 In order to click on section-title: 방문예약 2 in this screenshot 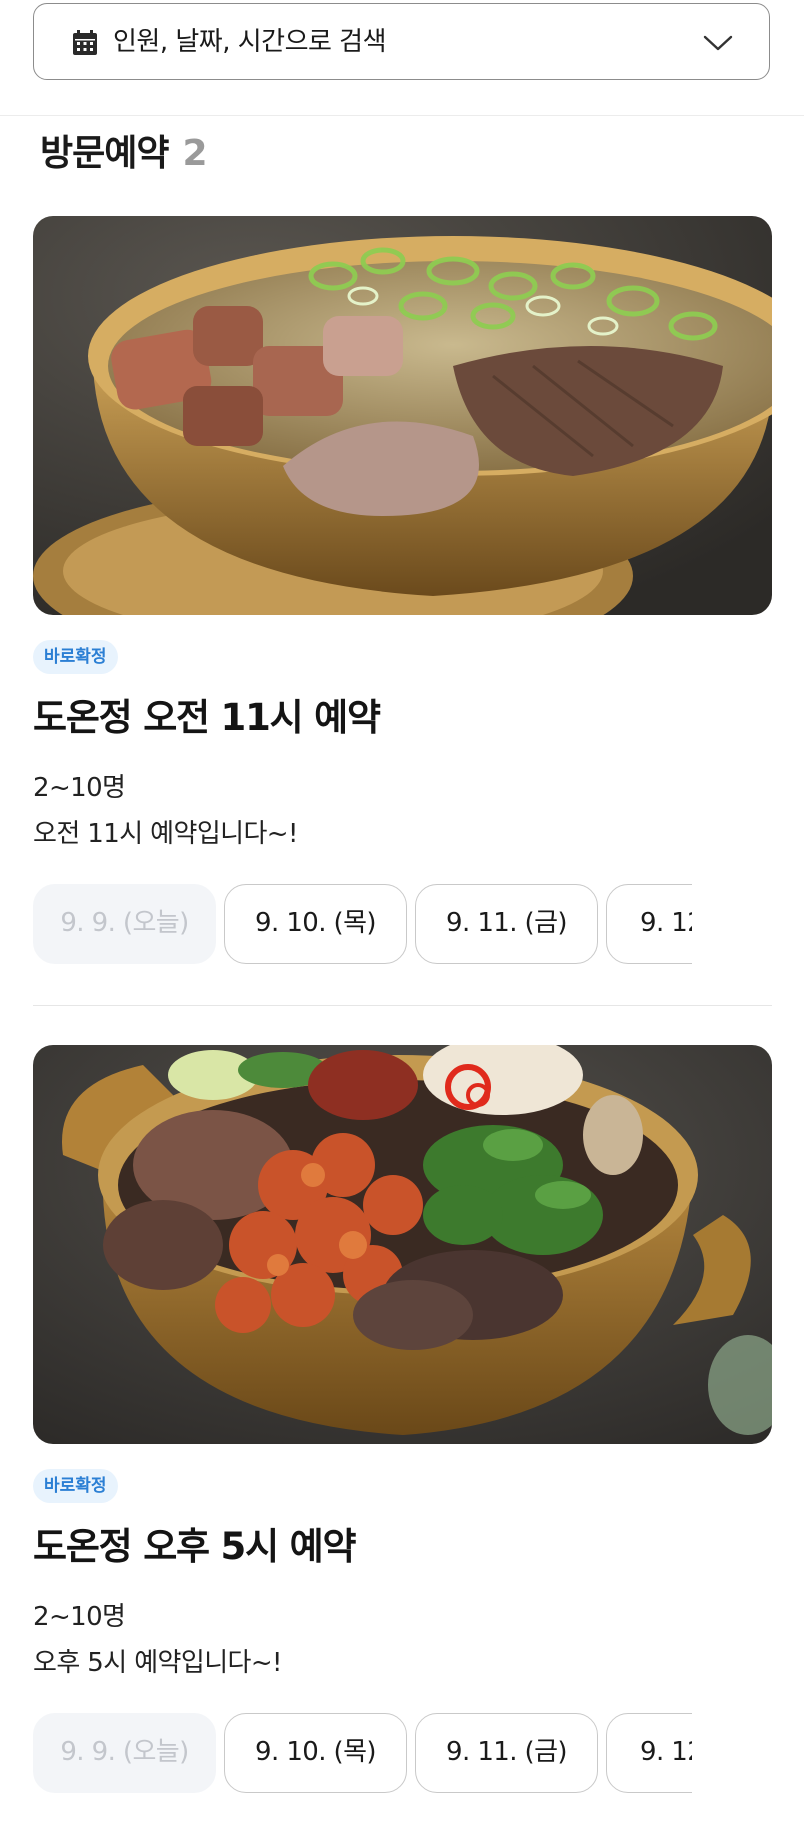, I will do `click(124, 150)`.